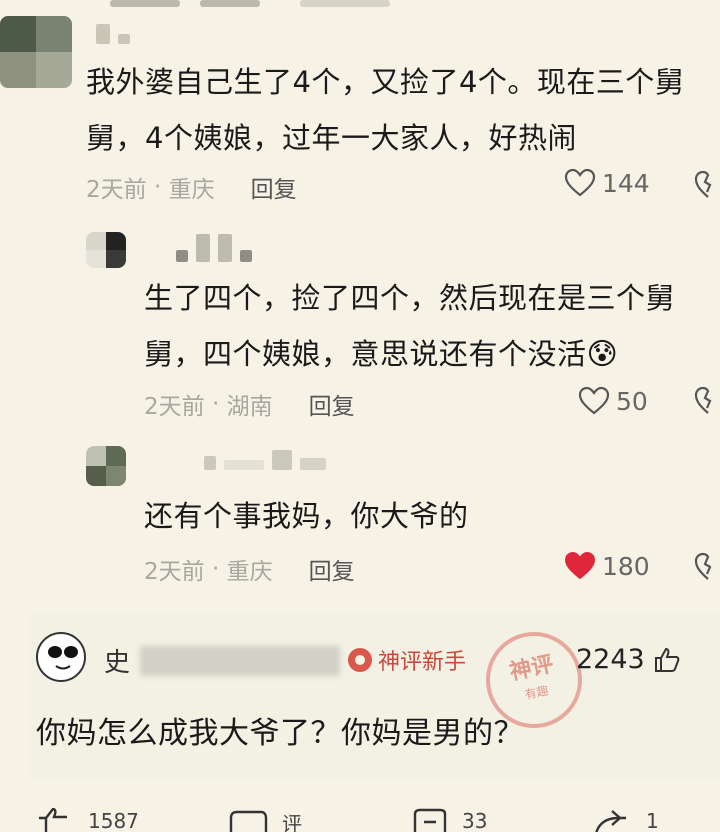 This screenshot has height=832, width=720. I want to click on comment-action: 评, so click(265, 820).